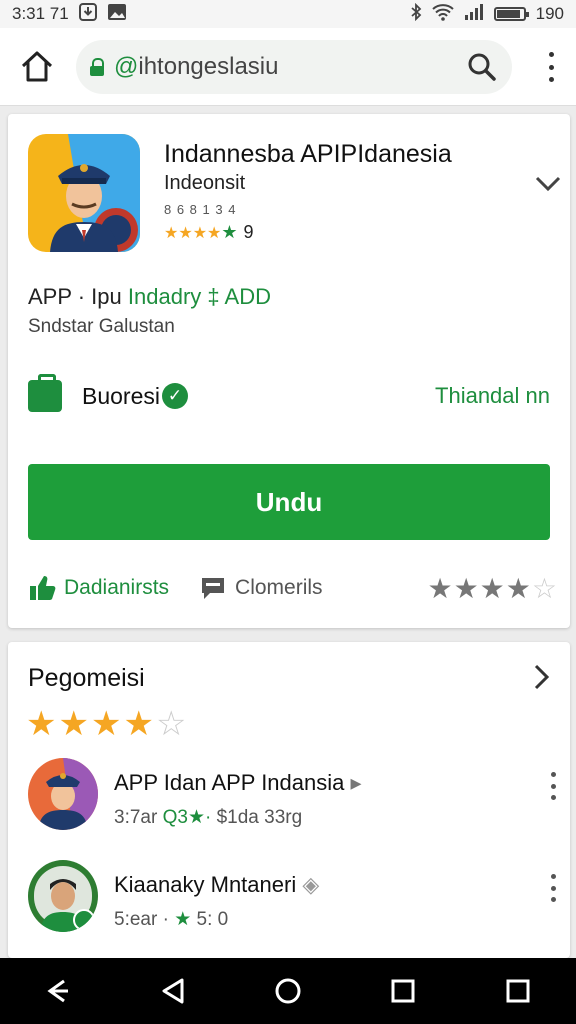 Image resolution: width=576 pixels, height=1024 pixels. I want to click on reviews-stars: ★★★★☆, so click(107, 724).